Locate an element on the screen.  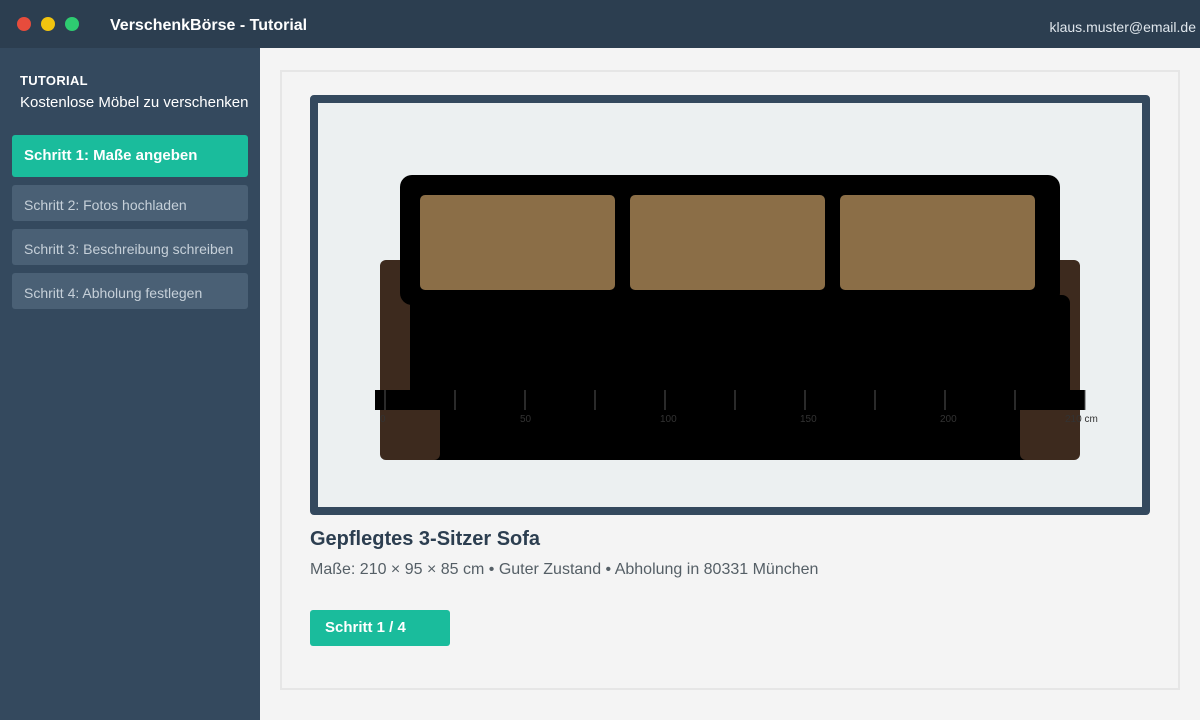
step-1-measurements: Schritt 1: Maße angeben is located at coordinates (130, 156).